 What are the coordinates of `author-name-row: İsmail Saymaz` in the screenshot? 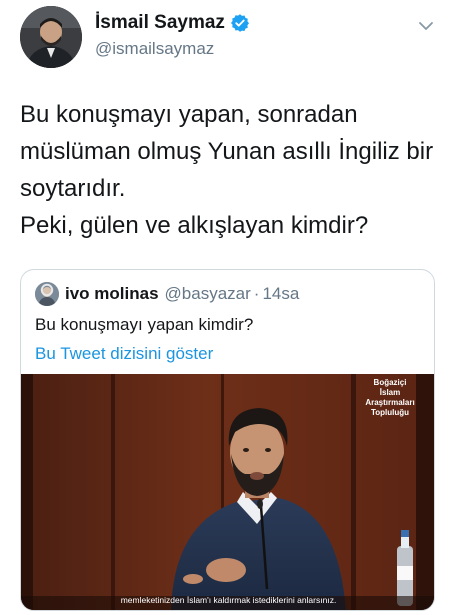 It's located at (172, 23).